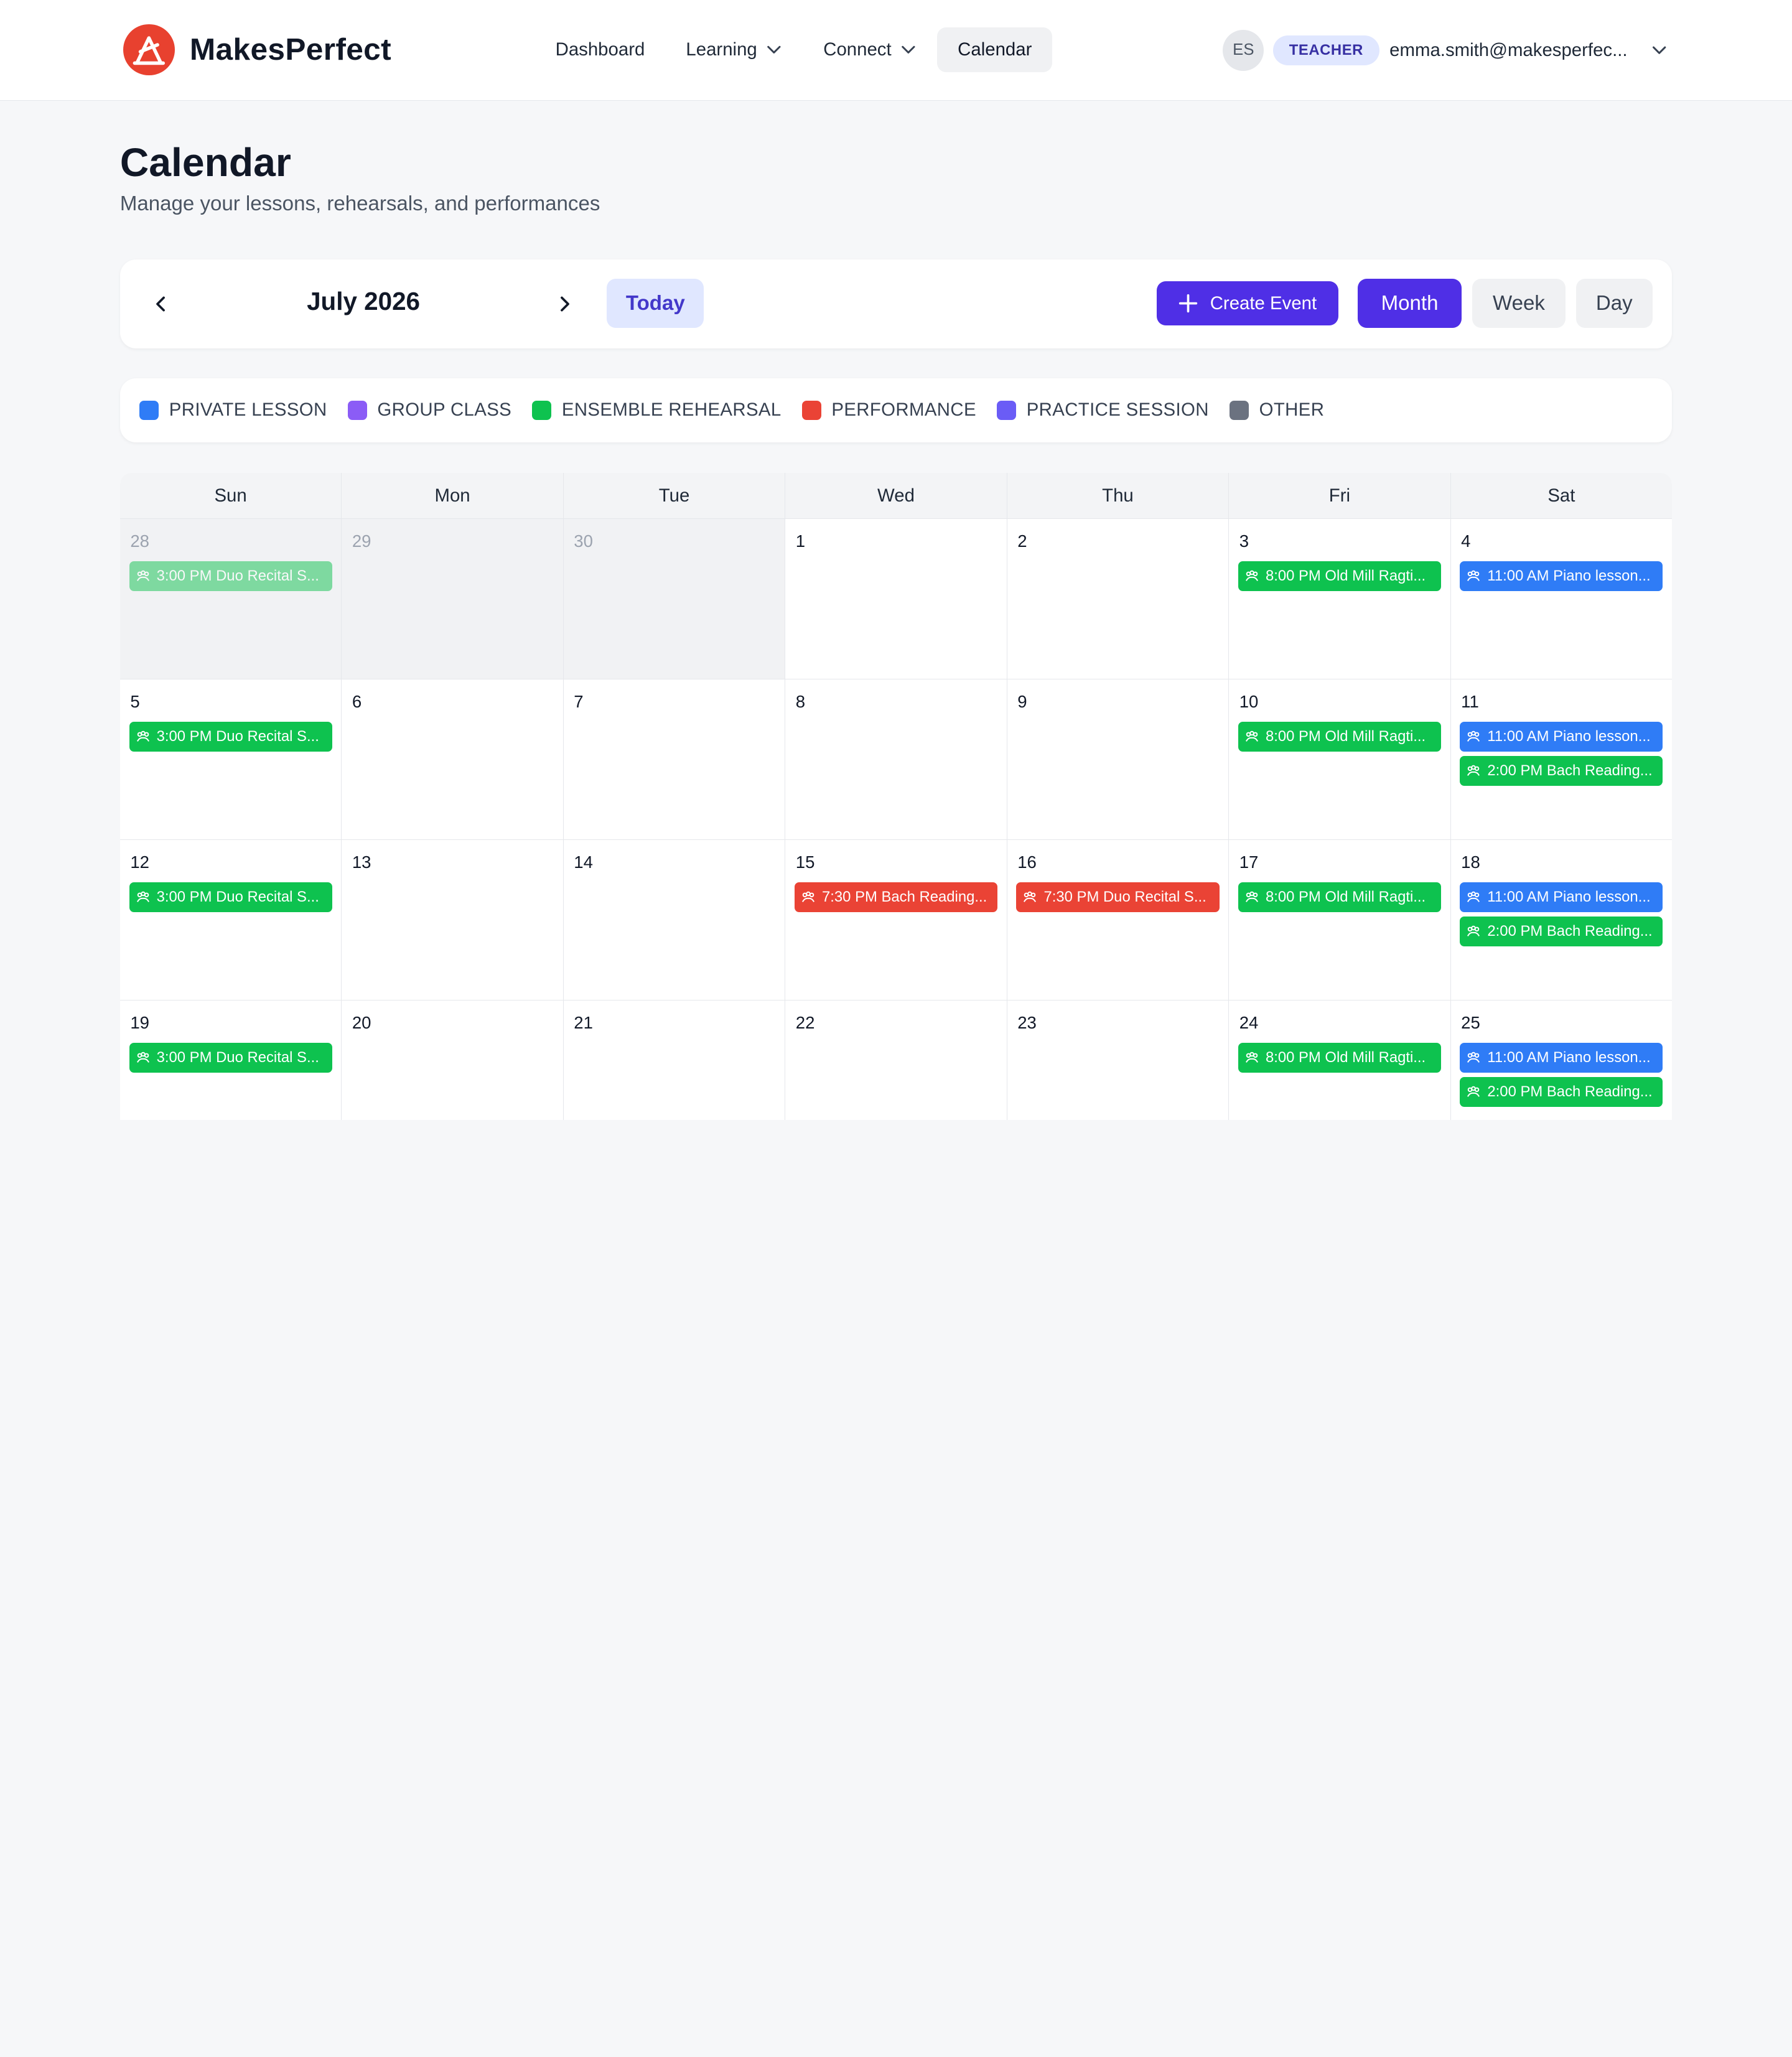 This screenshot has height=2057, width=1792. Describe the element at coordinates (675, 759) in the screenshot. I see `day-cell: 7` at that location.